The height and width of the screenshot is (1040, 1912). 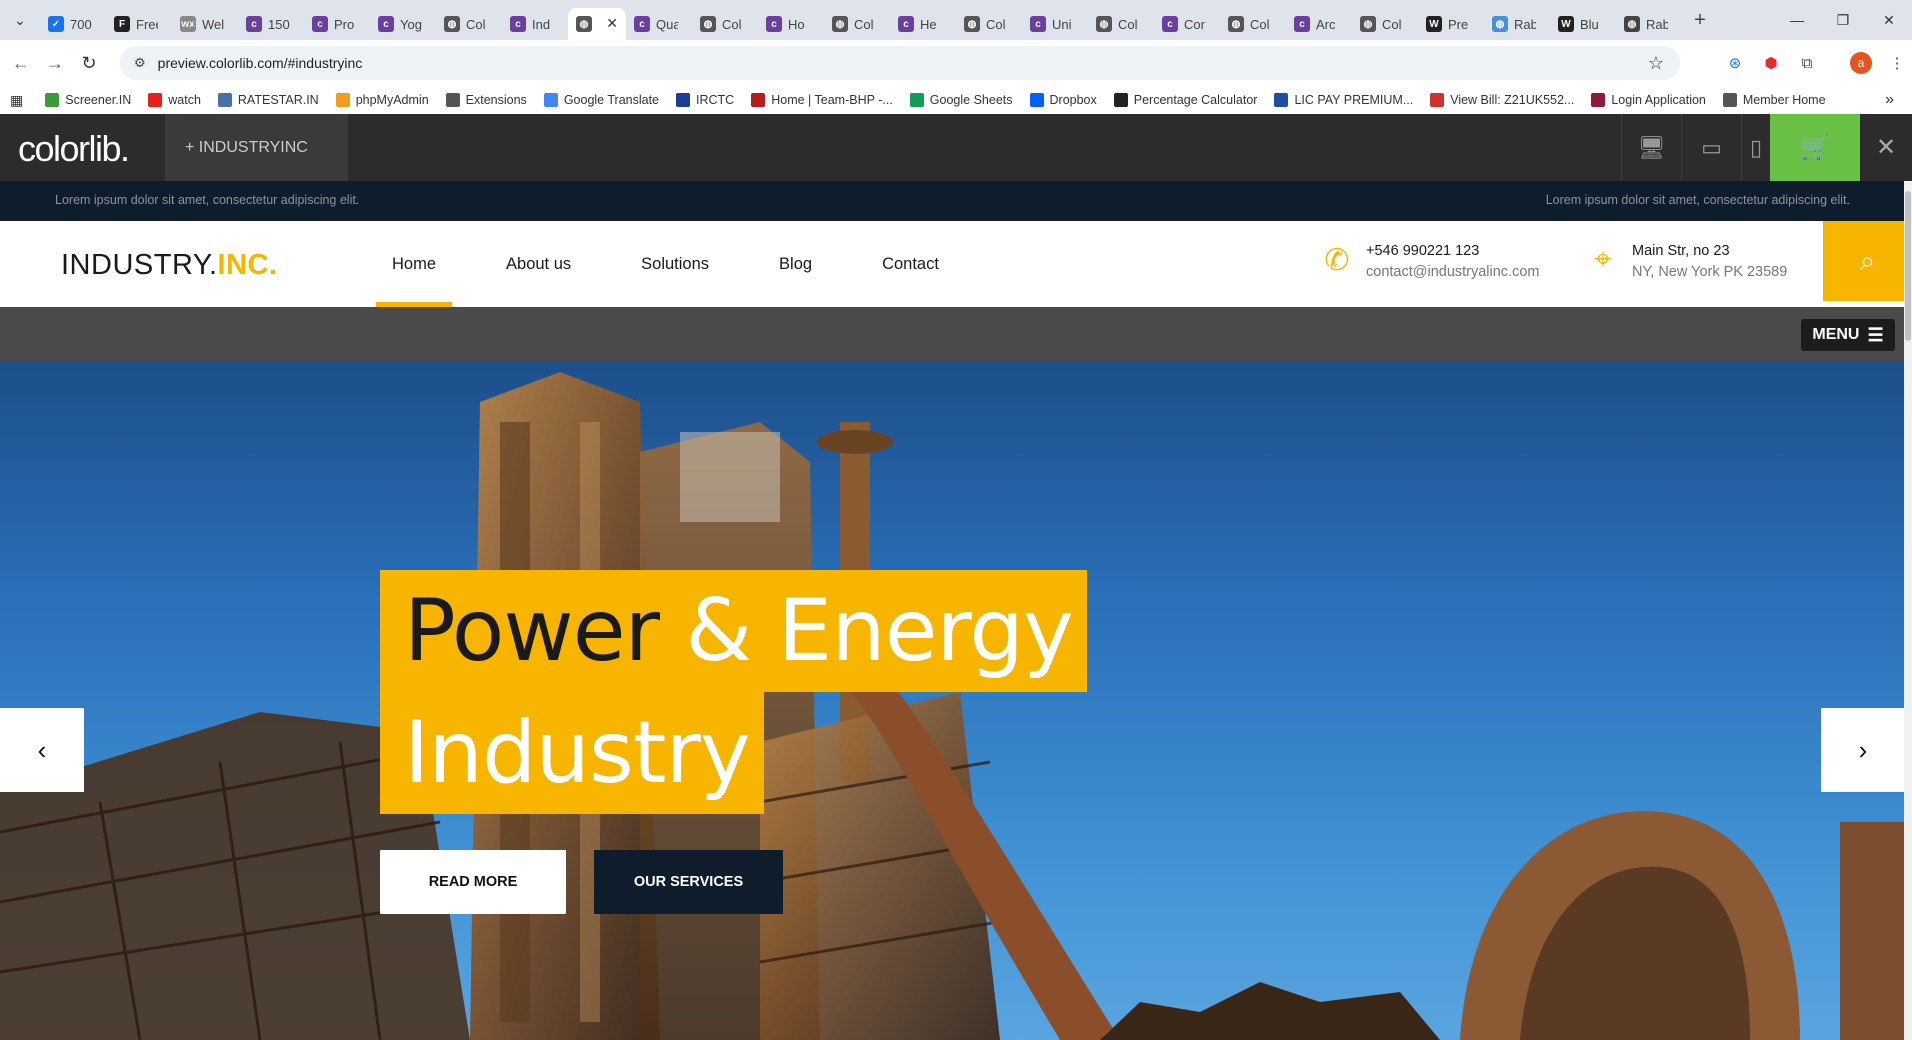 What do you see at coordinates (910, 264) in the screenshot?
I see `nav-item-contact: Contact` at bounding box center [910, 264].